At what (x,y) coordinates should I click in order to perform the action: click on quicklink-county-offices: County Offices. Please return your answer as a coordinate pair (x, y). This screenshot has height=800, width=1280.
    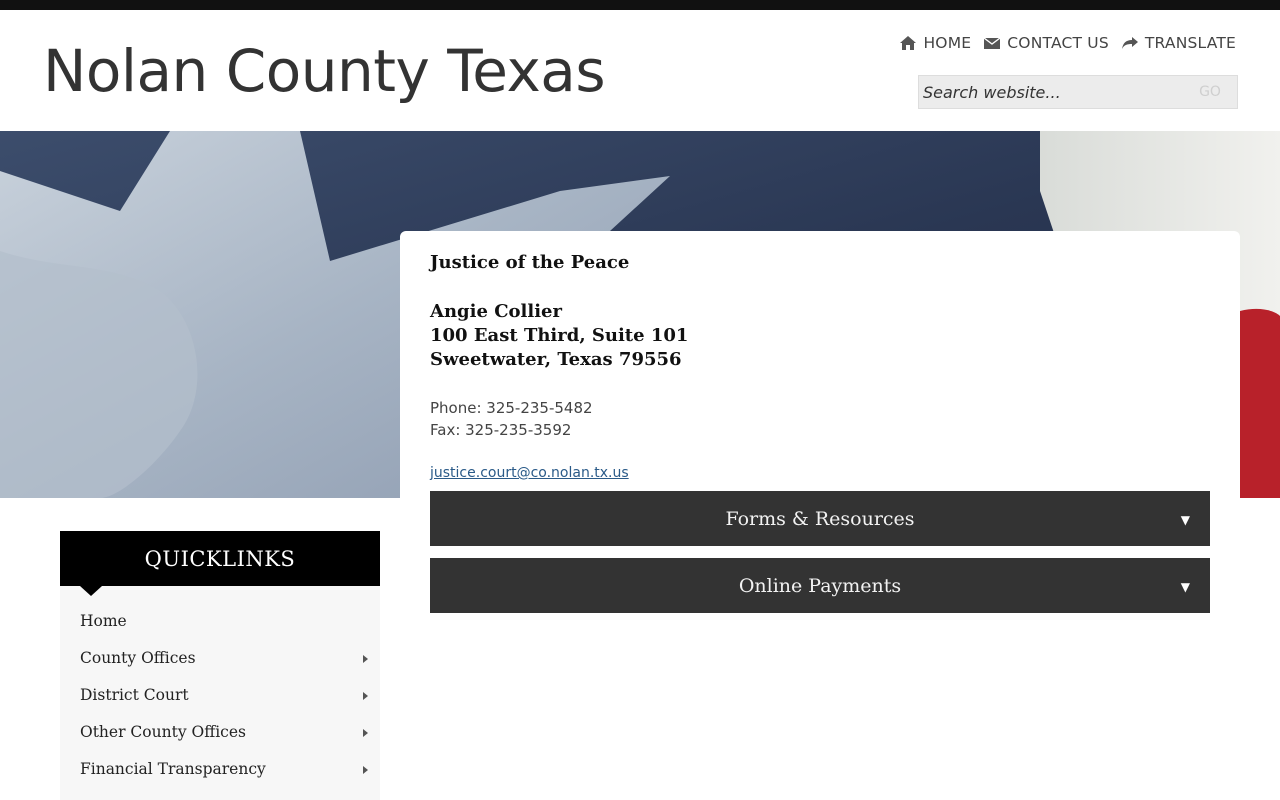
    Looking at the image, I should click on (220, 658).